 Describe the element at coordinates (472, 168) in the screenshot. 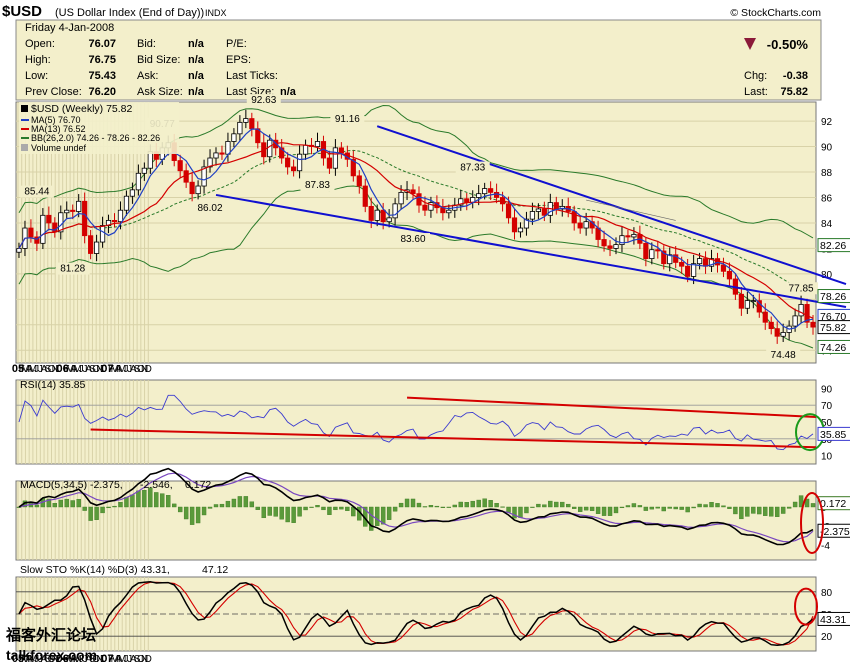

I see `price-annotation: 87.33` at that location.